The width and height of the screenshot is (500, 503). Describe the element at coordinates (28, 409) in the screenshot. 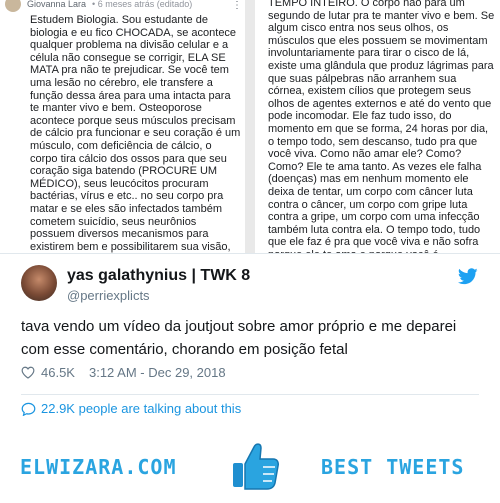

I see `comment-bubble-icon` at that location.